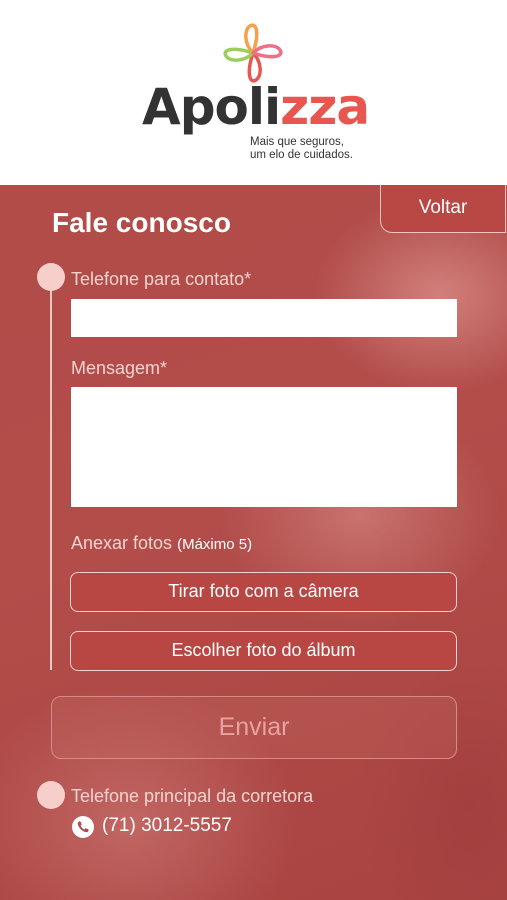  I want to click on choose-album-photo-button: Escolher foto do álbum, so click(263, 651).